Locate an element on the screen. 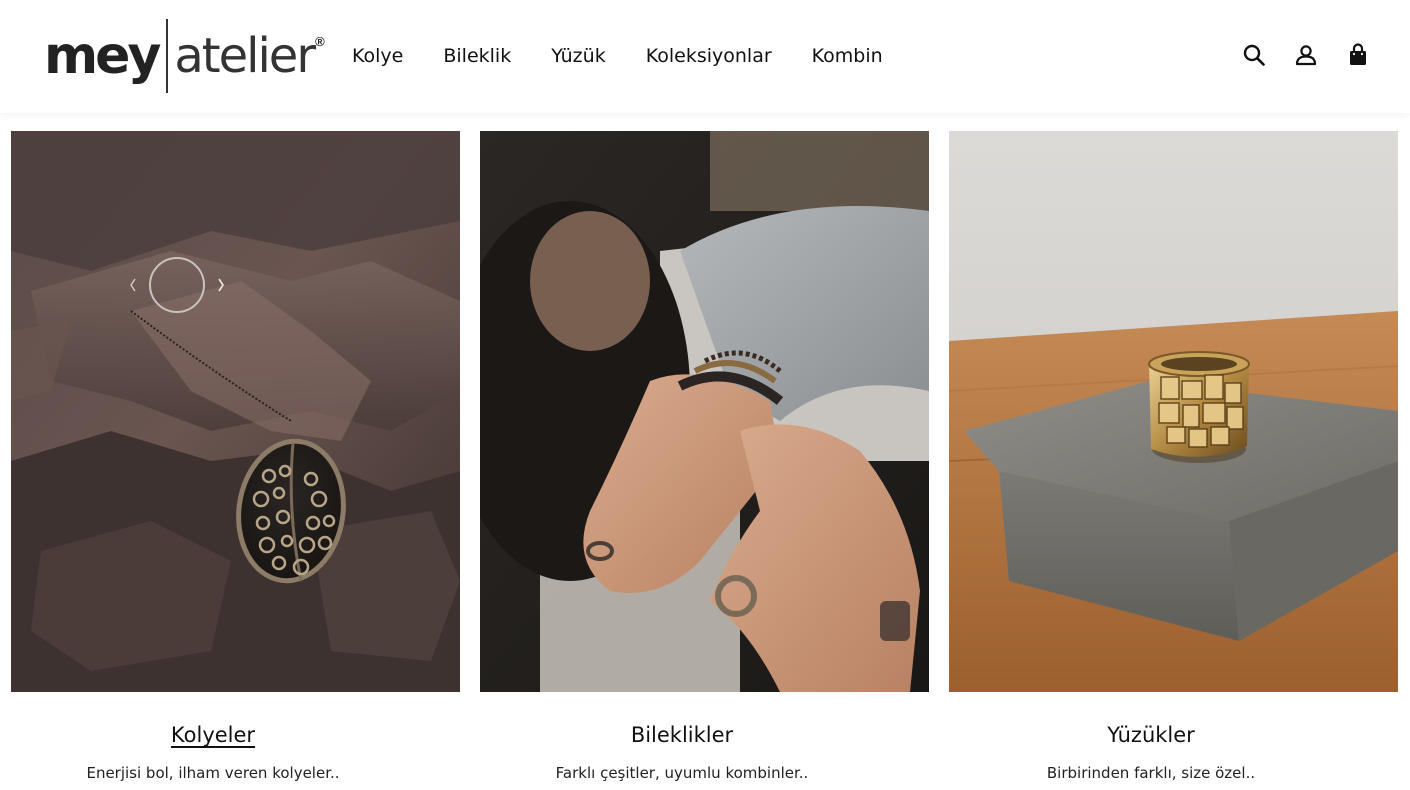 This screenshot has height=790, width=1410. card-title-kolyeler: Kolyeler is located at coordinates (213, 735).